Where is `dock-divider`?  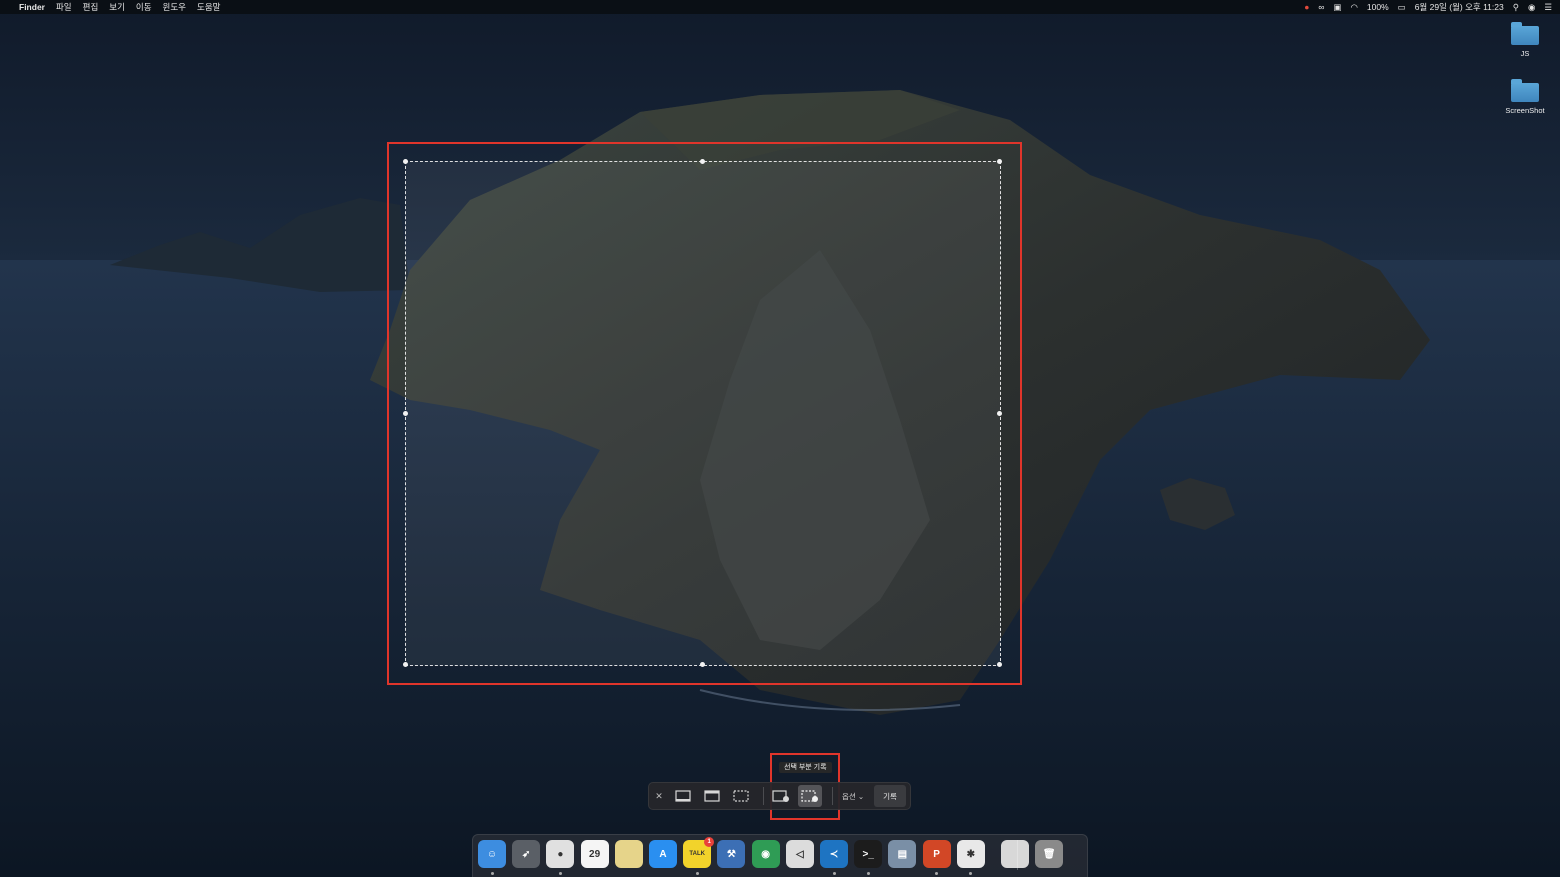 dock-divider is located at coordinates (1017, 855).